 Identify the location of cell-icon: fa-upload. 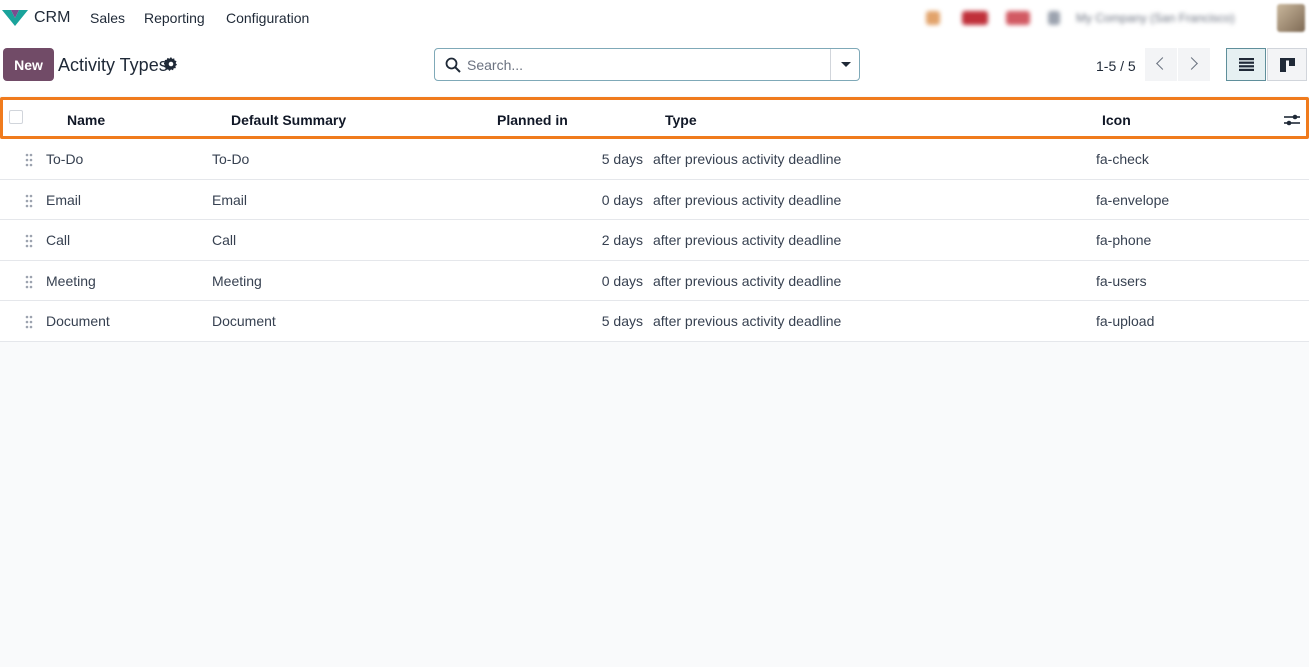
(1125, 321).